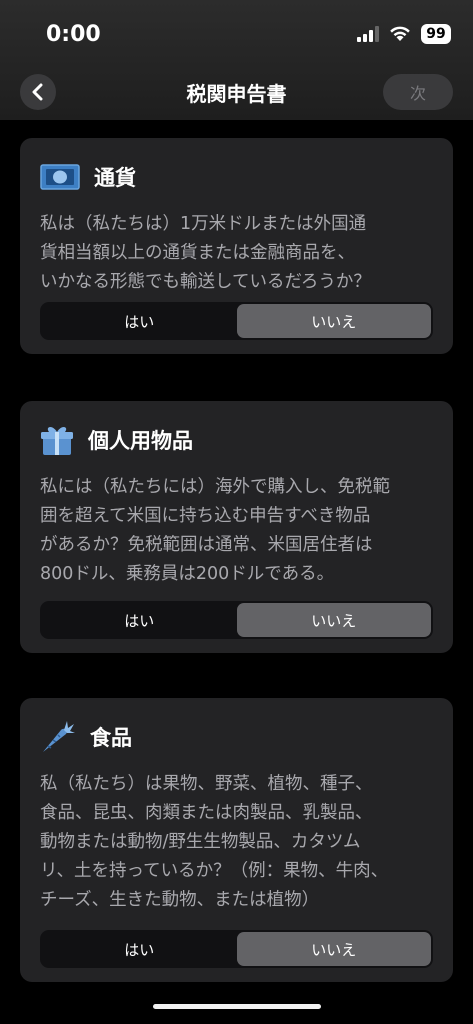 The height and width of the screenshot is (1024, 473). Describe the element at coordinates (187, 574) in the screenshot. I see `description-line: 800ドル、乗務員は200ドルである。` at that location.